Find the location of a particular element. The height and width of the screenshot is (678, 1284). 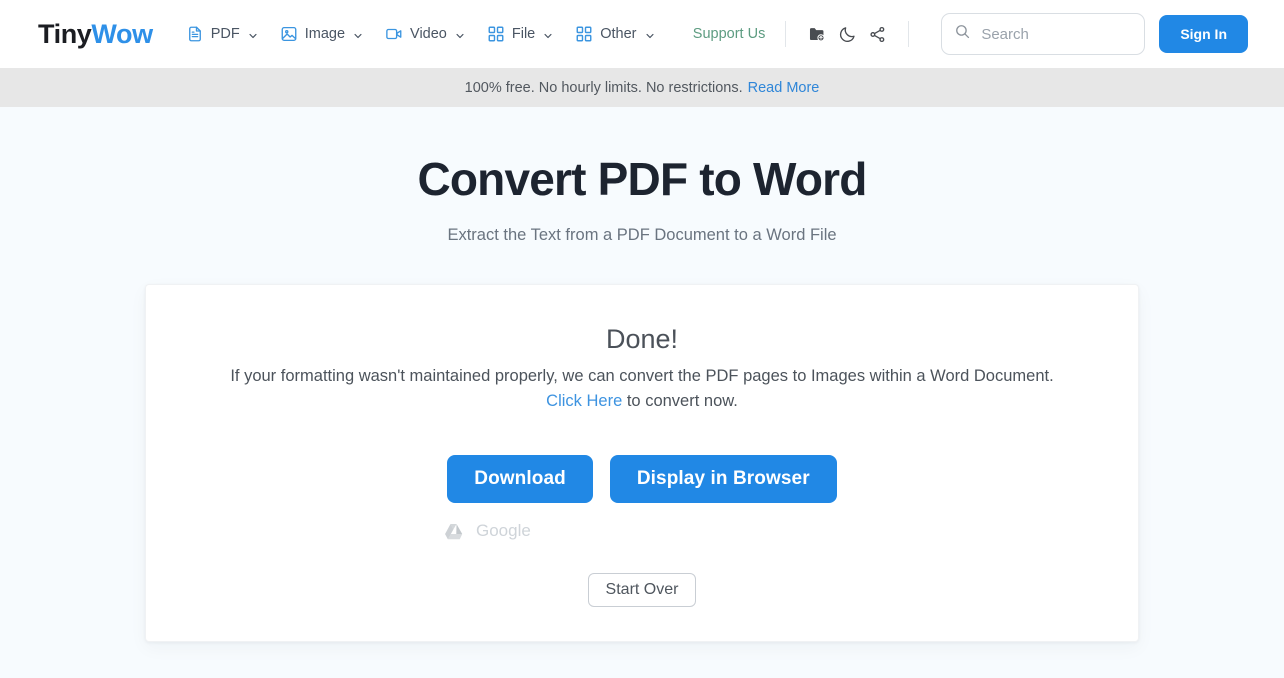

read-more-link: Read More is located at coordinates (784, 88).